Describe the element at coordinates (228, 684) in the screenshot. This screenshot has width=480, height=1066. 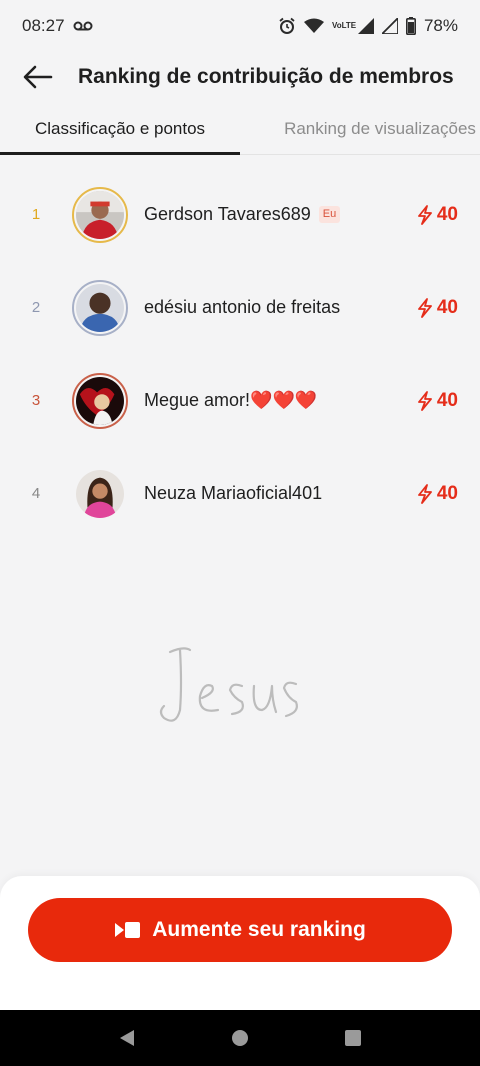
I see `jesus-watermark` at that location.